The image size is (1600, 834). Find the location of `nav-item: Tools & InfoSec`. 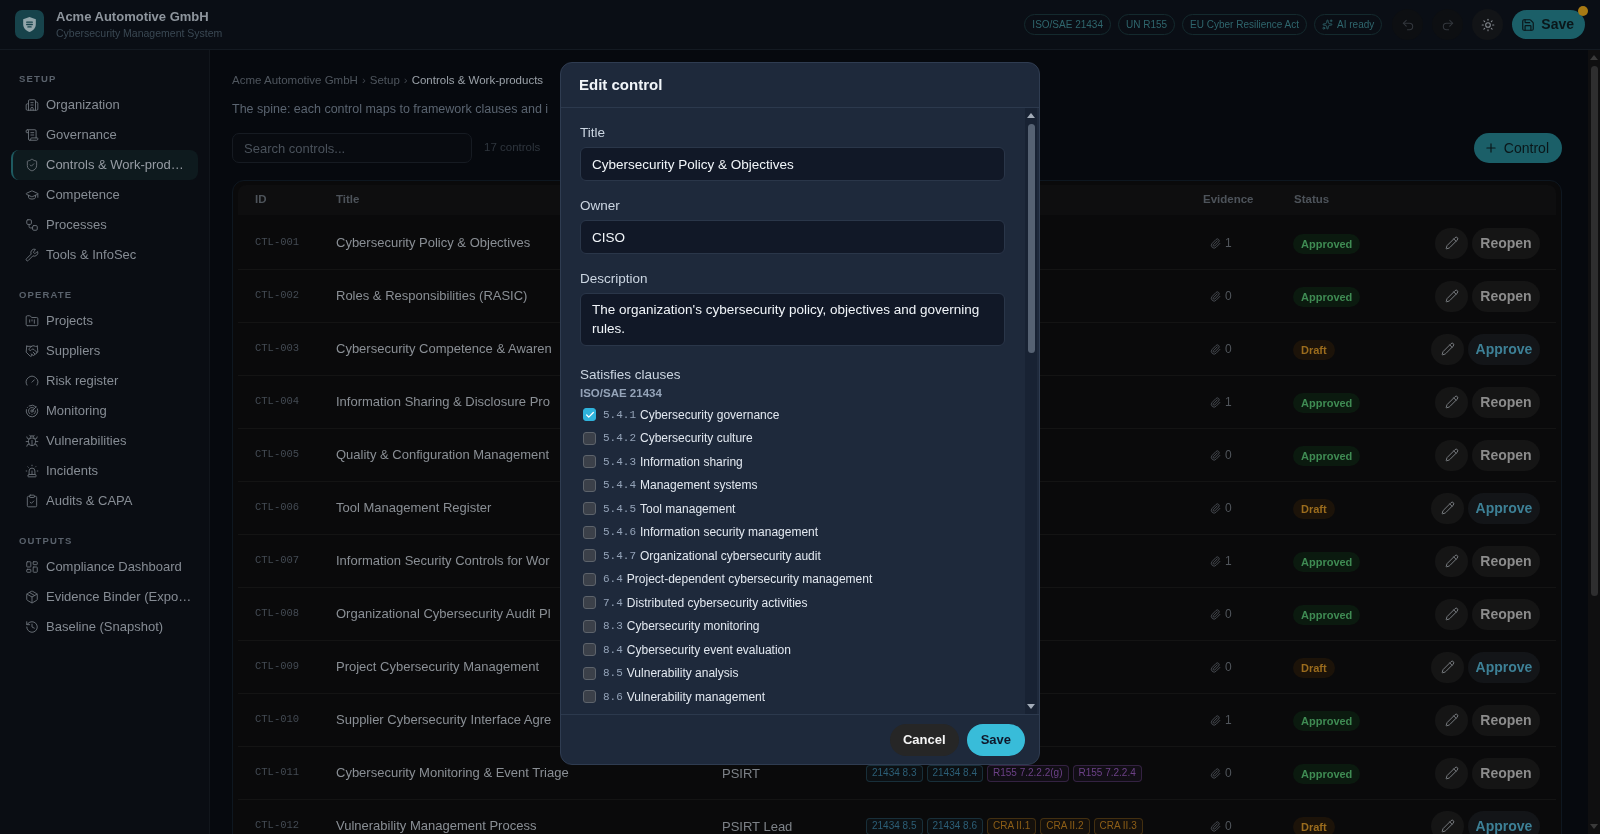

nav-item: Tools & InfoSec is located at coordinates (104, 255).